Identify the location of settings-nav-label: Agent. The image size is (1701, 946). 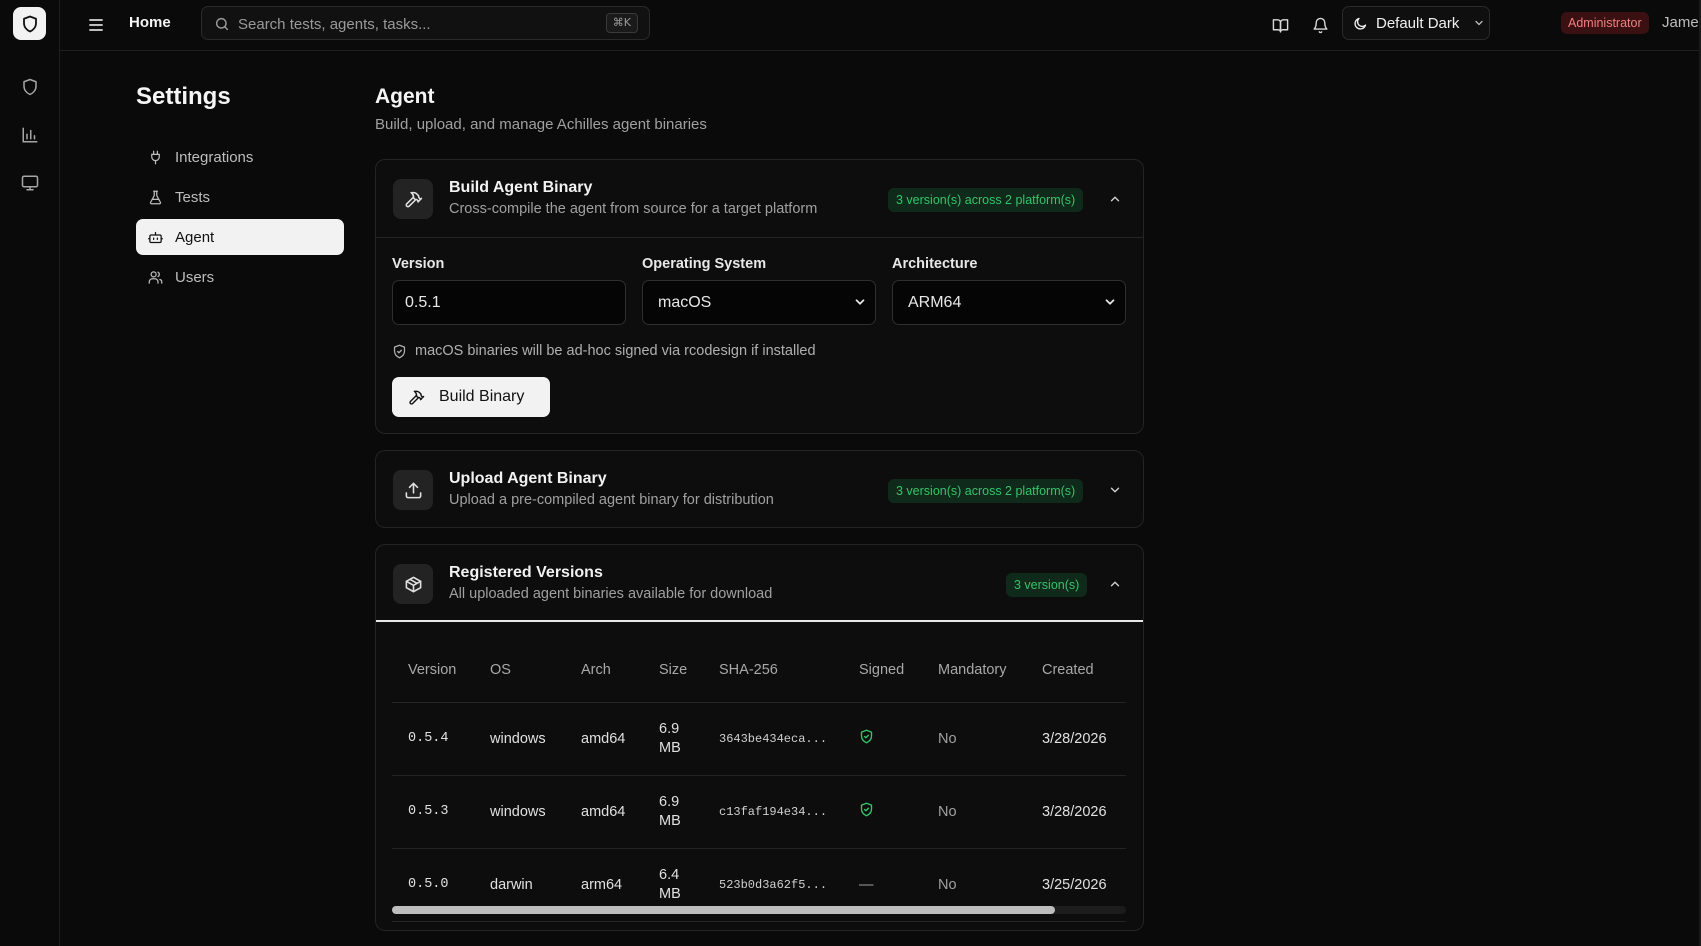
(195, 237).